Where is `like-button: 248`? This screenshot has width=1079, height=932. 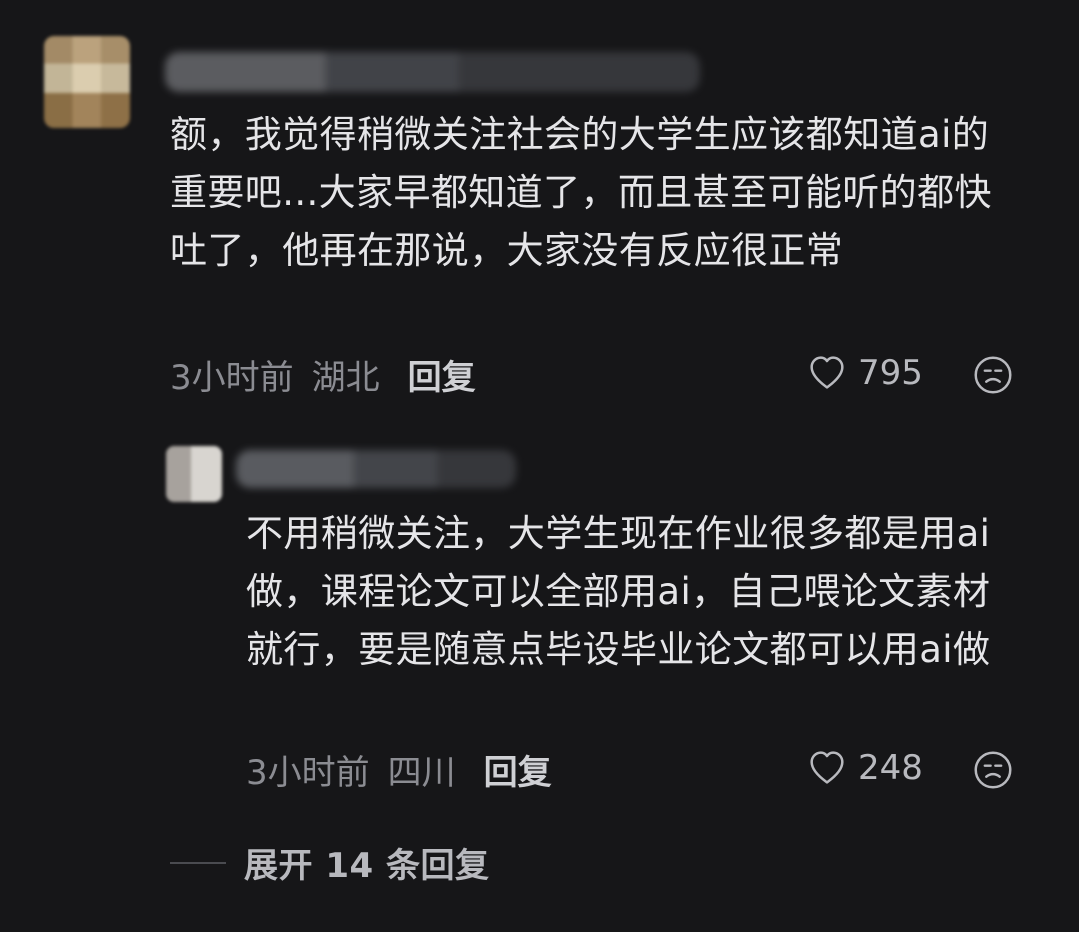
like-button: 248 is located at coordinates (863, 768).